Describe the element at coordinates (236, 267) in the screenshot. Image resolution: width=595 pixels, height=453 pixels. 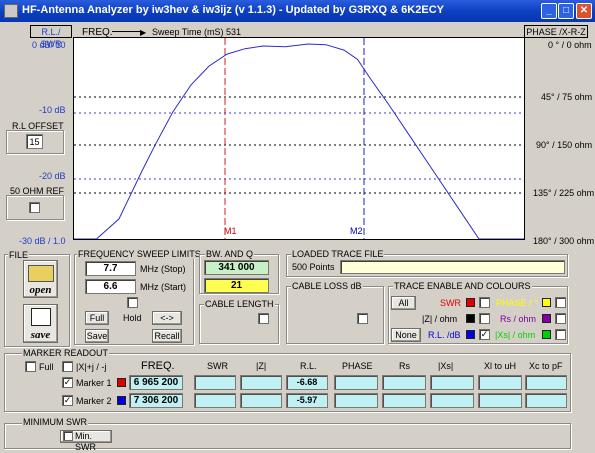
I see `bandwidth-value: 341 000` at that location.